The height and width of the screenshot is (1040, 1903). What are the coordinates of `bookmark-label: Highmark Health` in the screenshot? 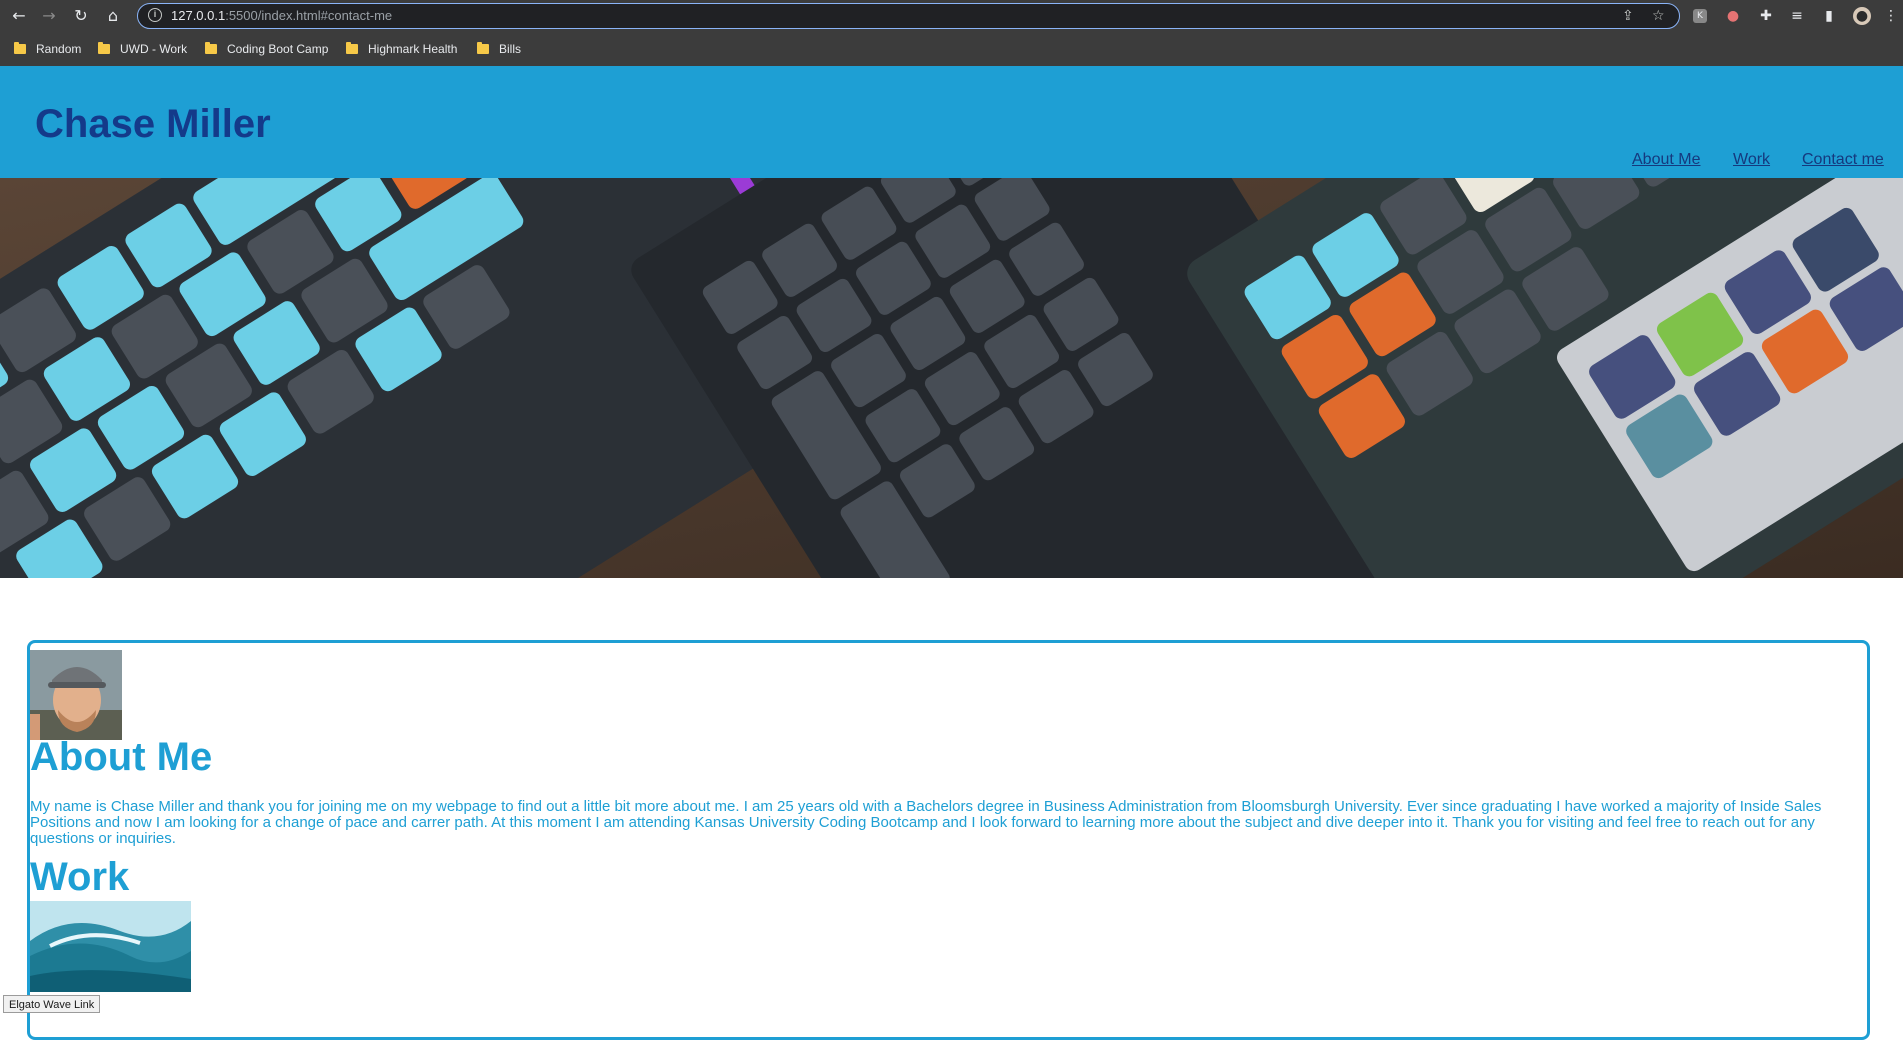 It's located at (413, 49).